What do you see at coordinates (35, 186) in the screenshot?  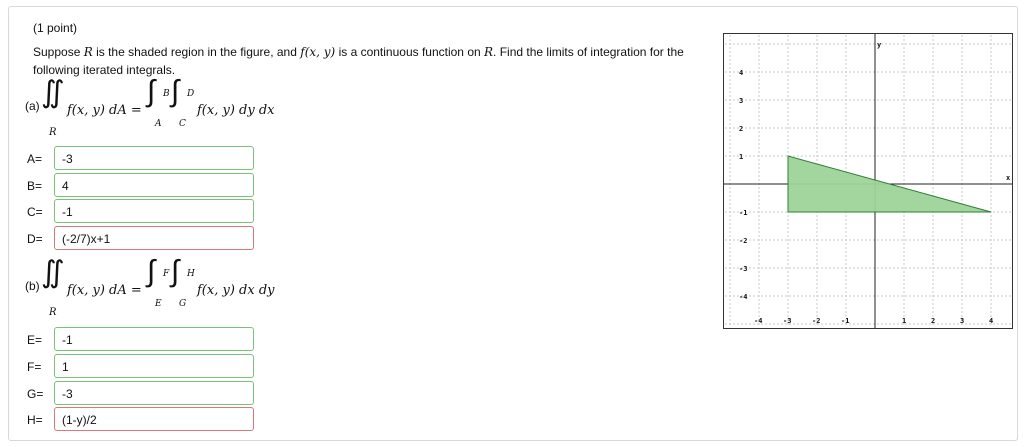 I see `label-B: B=` at bounding box center [35, 186].